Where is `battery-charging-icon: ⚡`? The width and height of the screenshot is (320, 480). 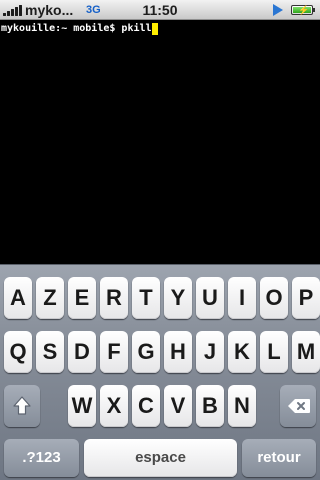
battery-charging-icon: ⚡ is located at coordinates (302, 10).